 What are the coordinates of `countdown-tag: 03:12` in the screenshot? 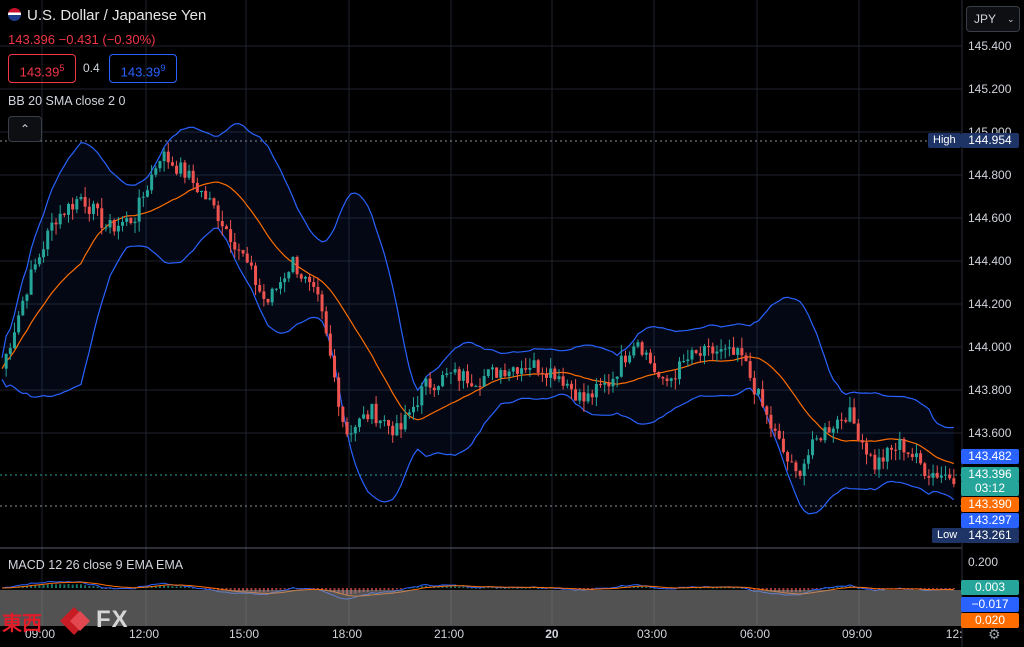 It's located at (990, 488).